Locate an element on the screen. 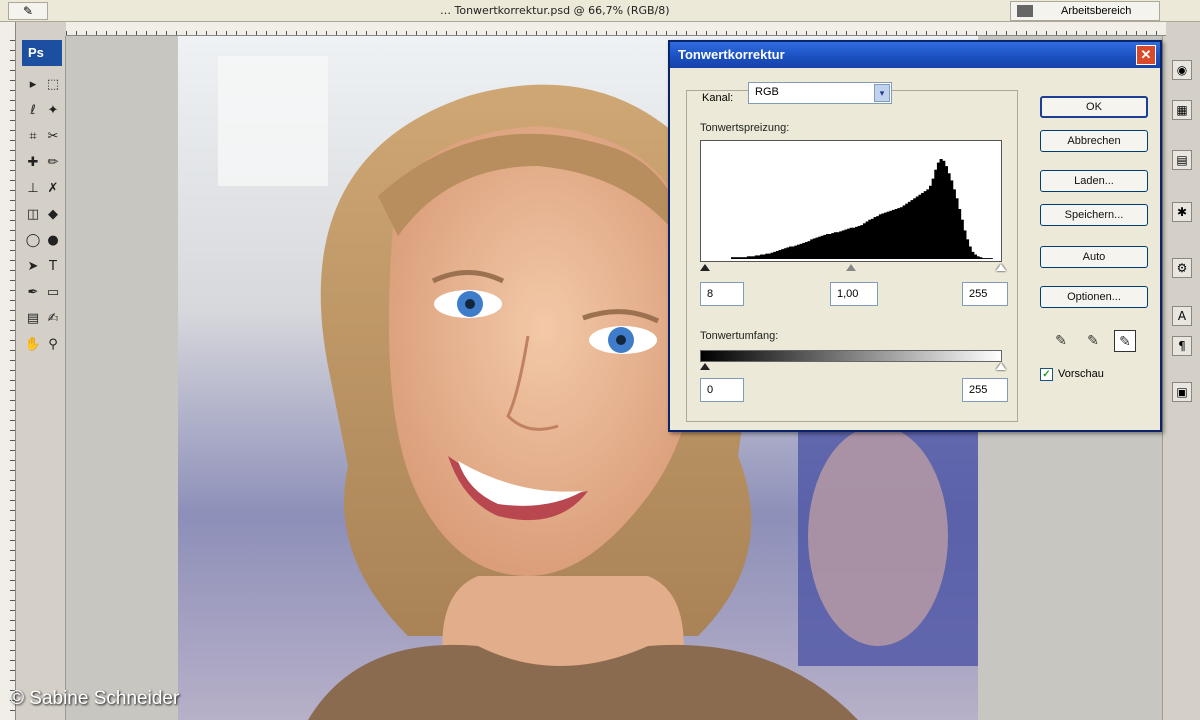 This screenshot has width=1200, height=720. marquee-icon: ⬚ is located at coordinates (53, 85).